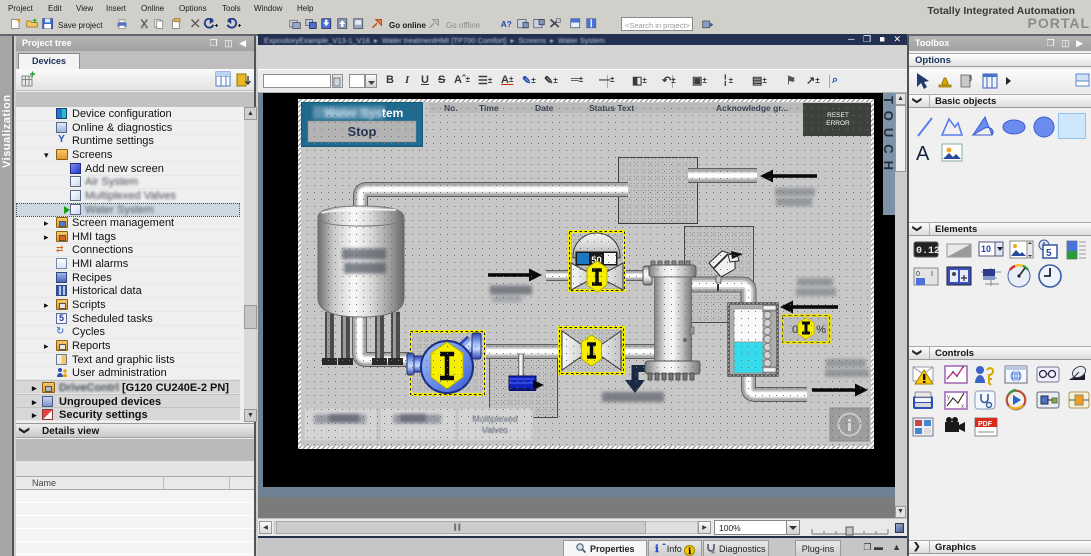 The height and width of the screenshot is (556, 1091). I want to click on svg-text: y, so click(948, 398).